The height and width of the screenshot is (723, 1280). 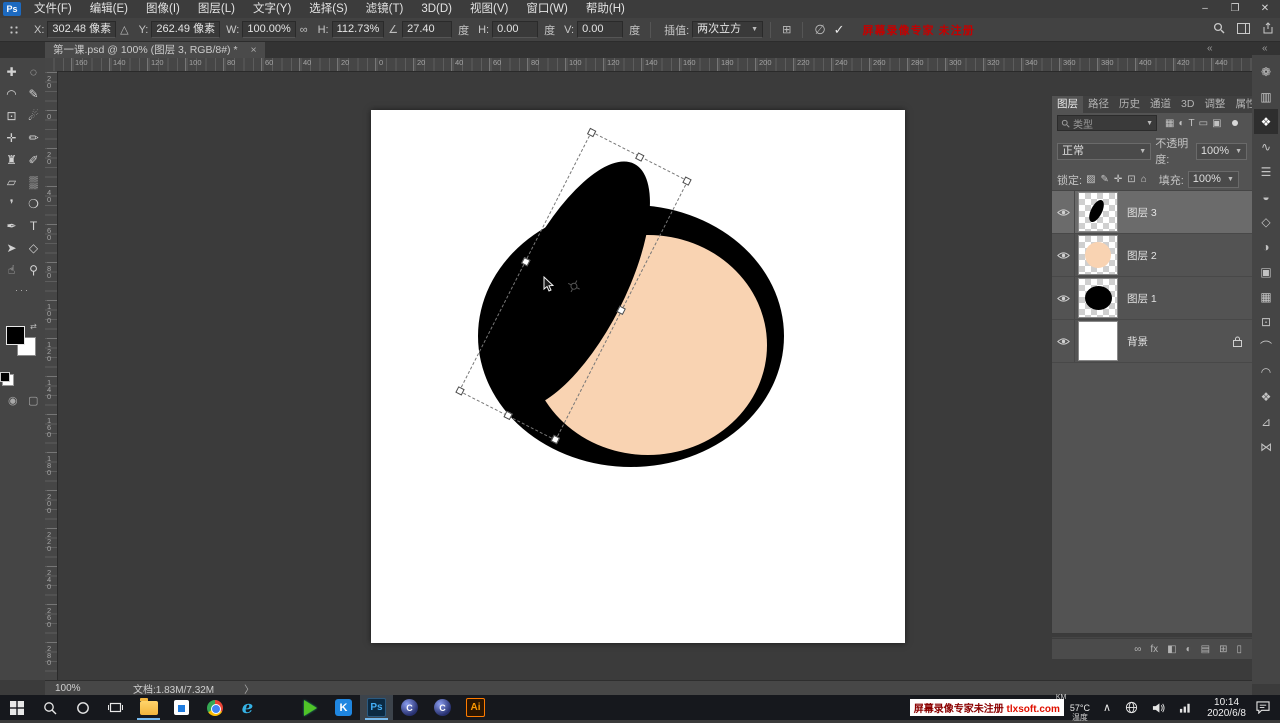 What do you see at coordinates (34, 116) in the screenshot?
I see `tool-icon: ☄` at bounding box center [34, 116].